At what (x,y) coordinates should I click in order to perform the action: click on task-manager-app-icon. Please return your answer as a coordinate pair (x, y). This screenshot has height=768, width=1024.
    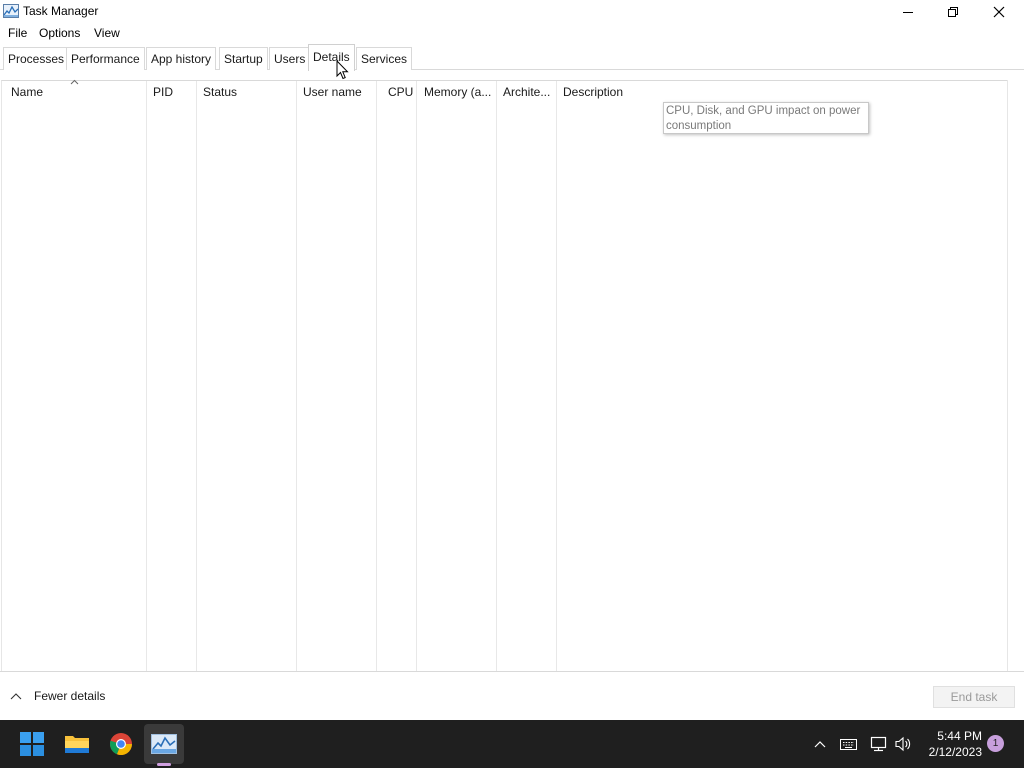
    Looking at the image, I should click on (11, 11).